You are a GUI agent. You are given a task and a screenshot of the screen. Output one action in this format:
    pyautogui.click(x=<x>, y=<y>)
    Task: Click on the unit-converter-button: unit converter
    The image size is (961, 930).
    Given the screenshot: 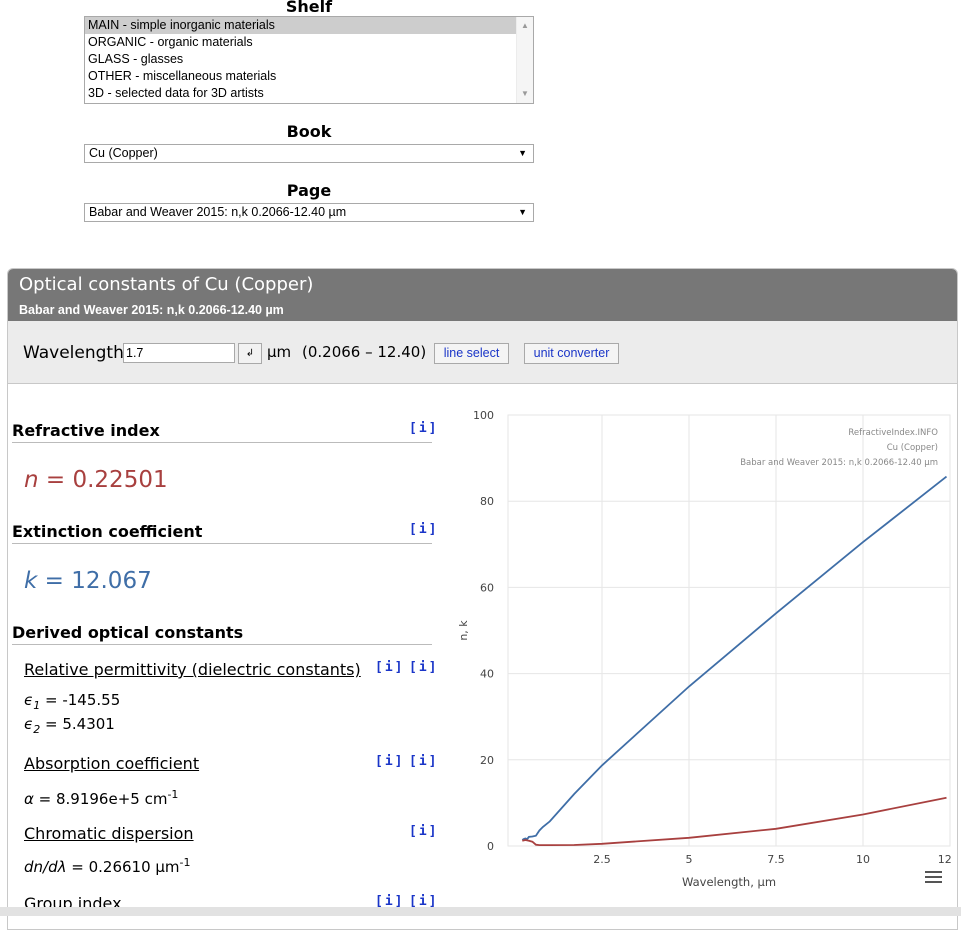 What is the action you would take?
    pyautogui.click(x=571, y=353)
    